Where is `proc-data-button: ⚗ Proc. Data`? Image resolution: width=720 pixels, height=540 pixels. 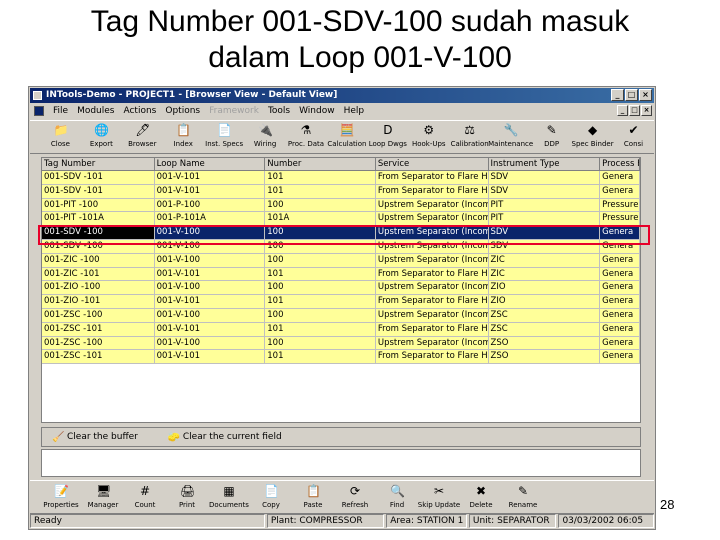
proc-data-button: ⚗ Proc. Data is located at coordinates (306, 137).